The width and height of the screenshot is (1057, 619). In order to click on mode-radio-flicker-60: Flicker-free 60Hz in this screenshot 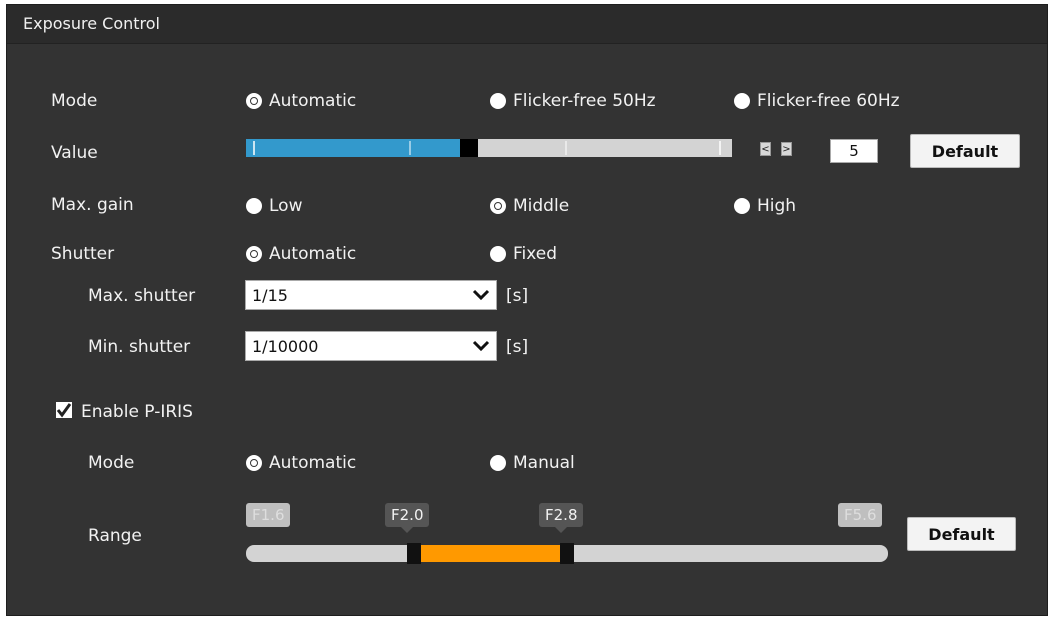, I will do `click(817, 101)`.